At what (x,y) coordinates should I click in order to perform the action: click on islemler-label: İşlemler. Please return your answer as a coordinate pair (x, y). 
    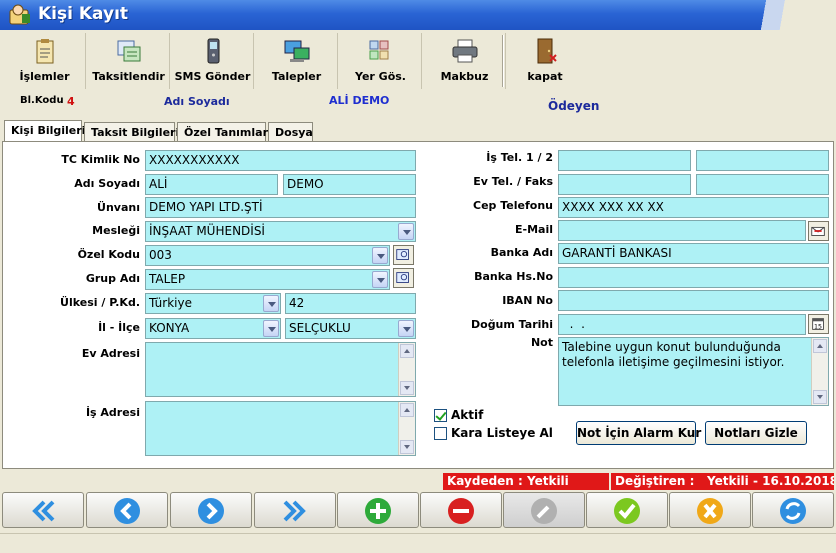
    Looking at the image, I should click on (44, 76).